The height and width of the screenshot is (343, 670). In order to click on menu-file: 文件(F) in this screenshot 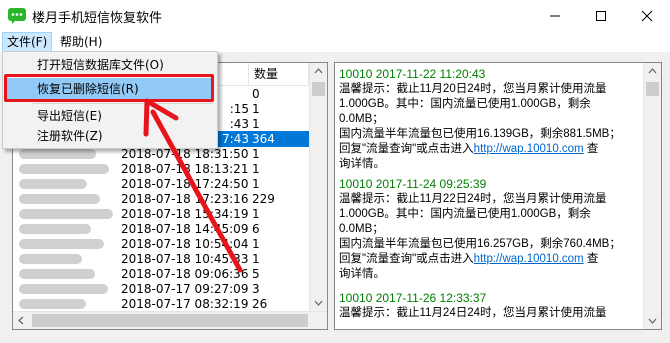, I will do `click(27, 42)`.